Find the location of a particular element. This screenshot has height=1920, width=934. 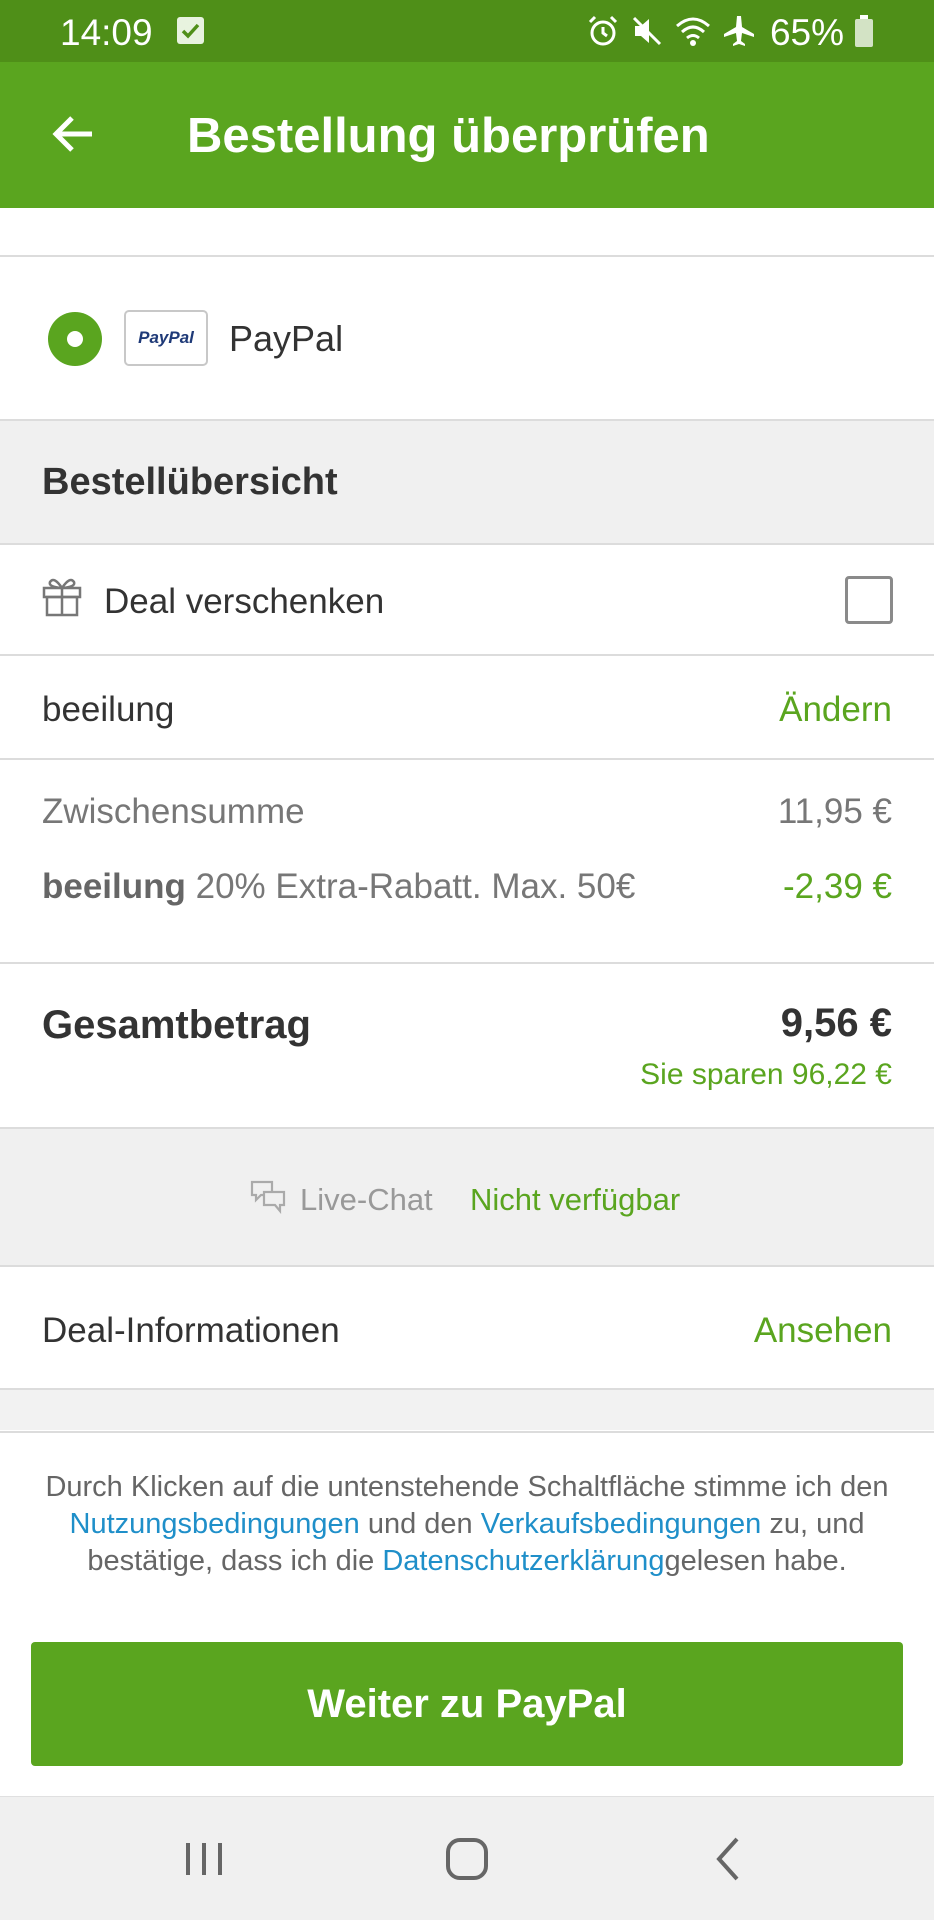

chat-icon is located at coordinates (268, 1197).